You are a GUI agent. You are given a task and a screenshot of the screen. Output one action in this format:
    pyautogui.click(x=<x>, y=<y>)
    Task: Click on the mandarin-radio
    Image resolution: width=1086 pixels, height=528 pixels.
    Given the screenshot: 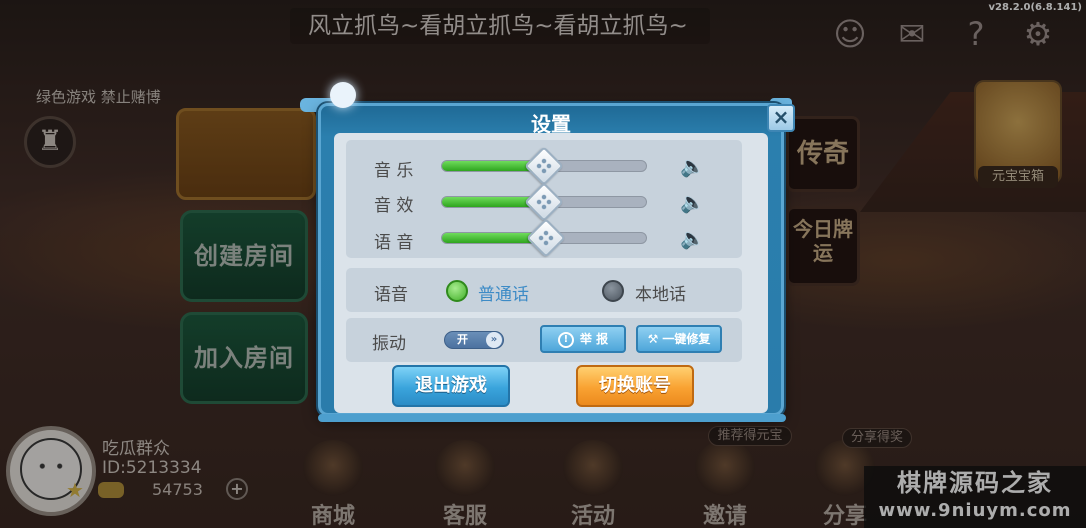 What is the action you would take?
    pyautogui.click(x=457, y=291)
    